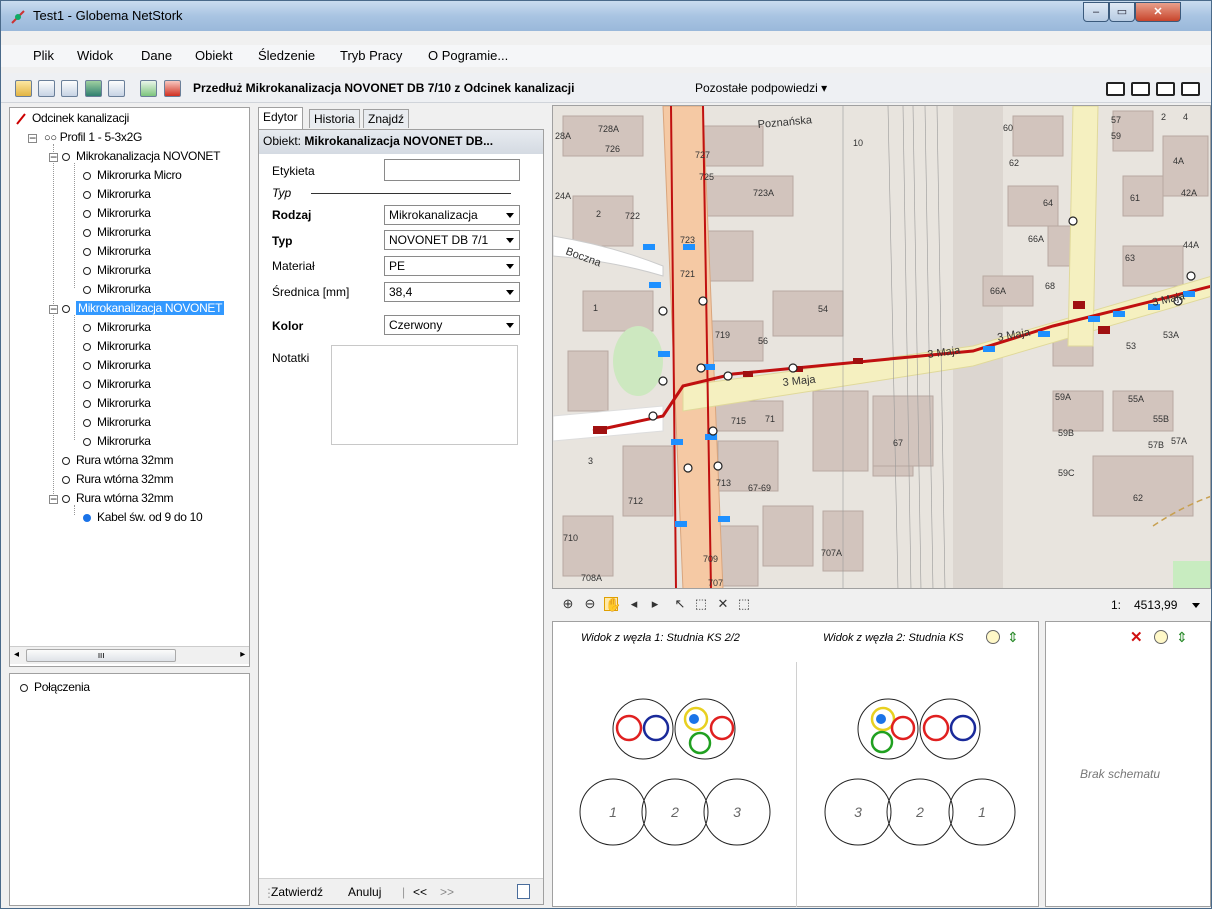 This screenshot has height=909, width=1212. I want to click on select-box-icon: ⬚, so click(701, 604).